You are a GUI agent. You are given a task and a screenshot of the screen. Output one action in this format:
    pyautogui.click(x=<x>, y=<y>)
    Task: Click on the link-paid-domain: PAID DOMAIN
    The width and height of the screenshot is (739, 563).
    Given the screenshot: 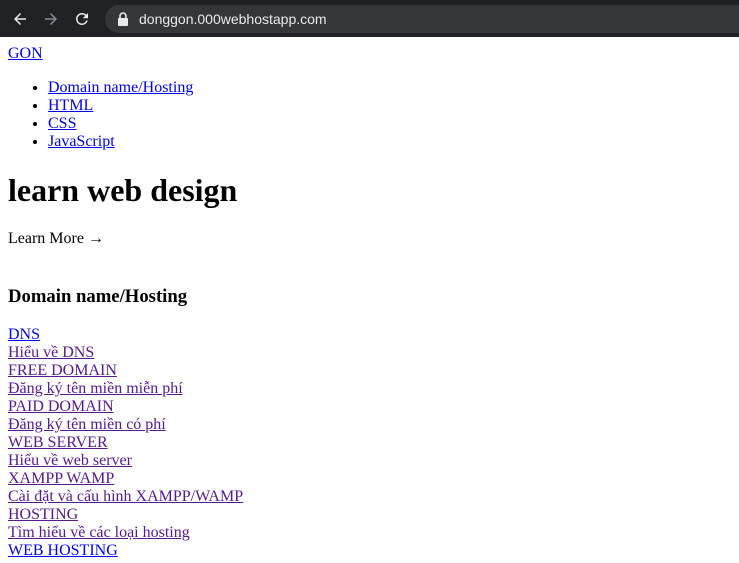 What is the action you would take?
    pyautogui.click(x=369, y=407)
    